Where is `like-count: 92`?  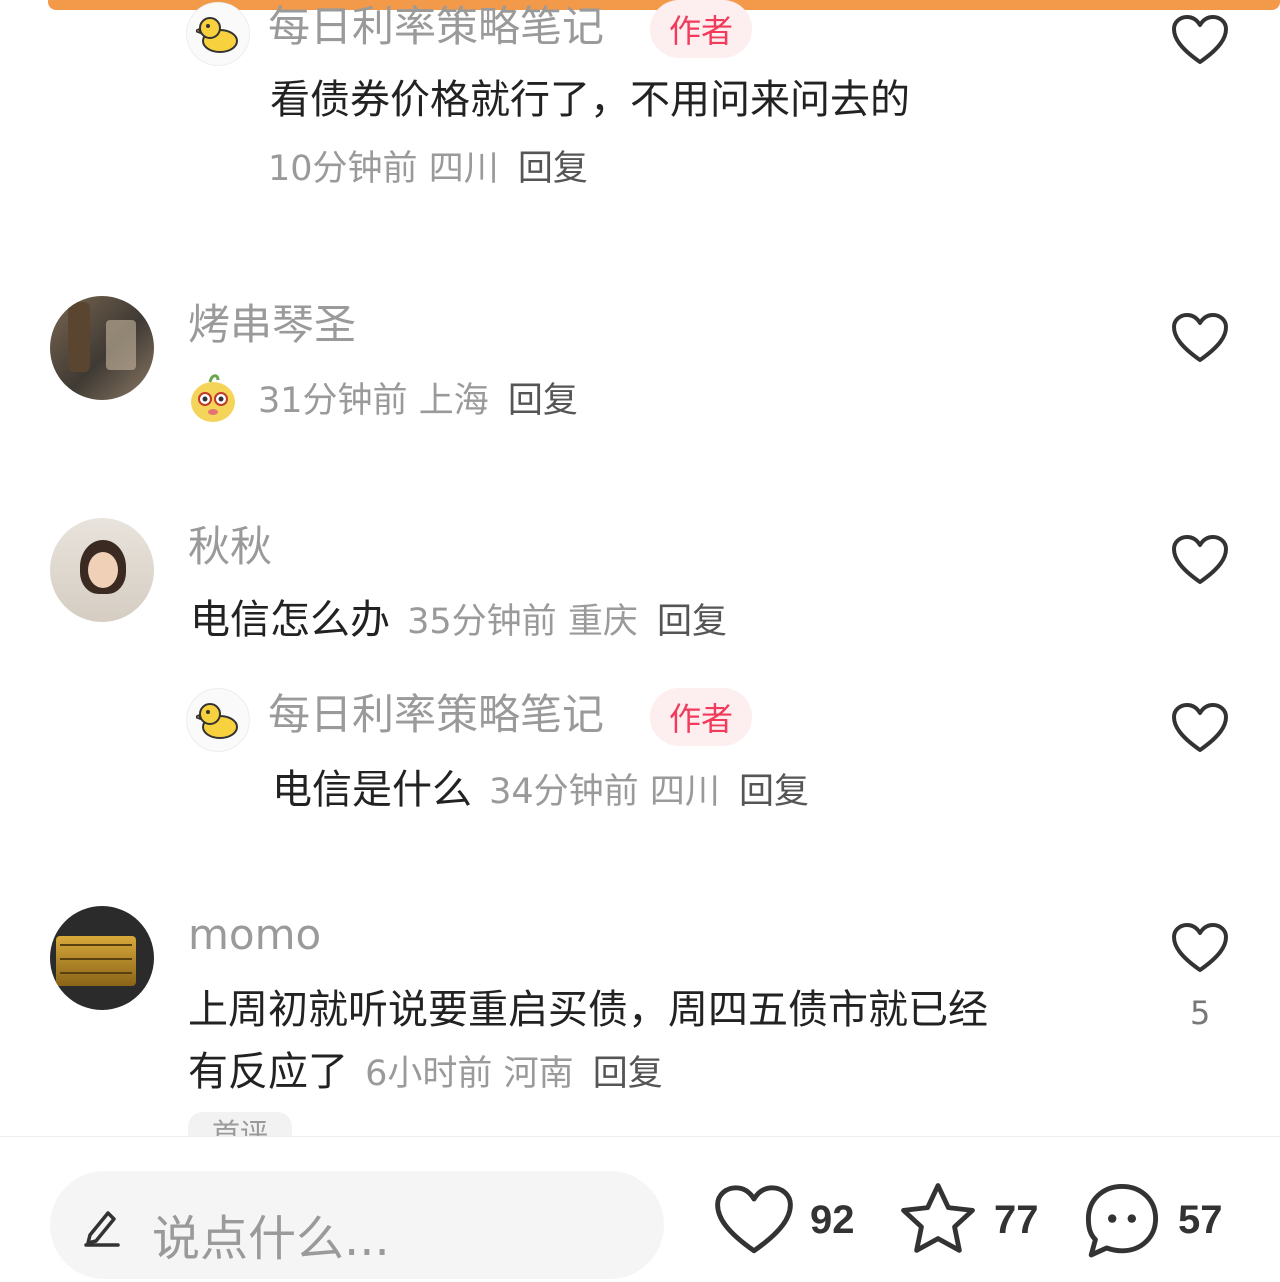 like-count: 92 is located at coordinates (832, 1219).